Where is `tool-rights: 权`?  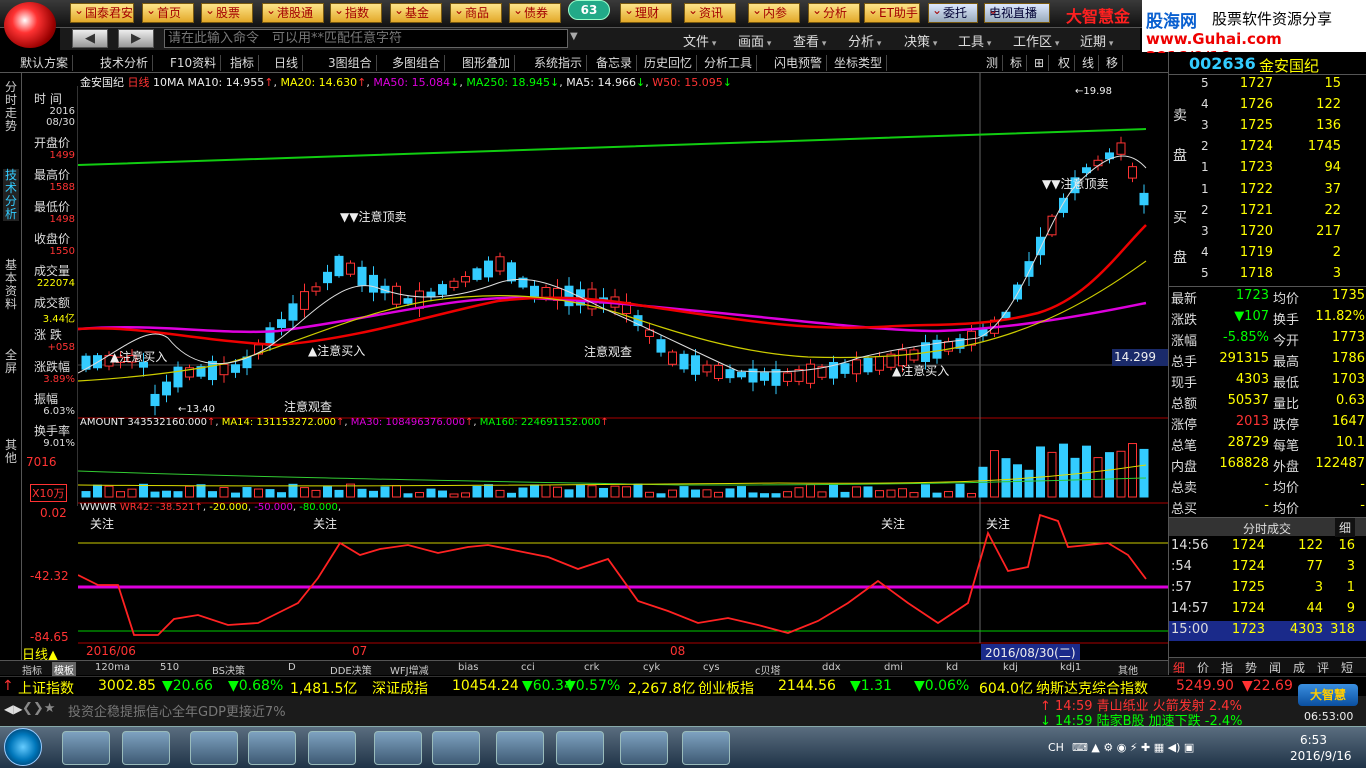
tool-rights: 权 is located at coordinates (1065, 63).